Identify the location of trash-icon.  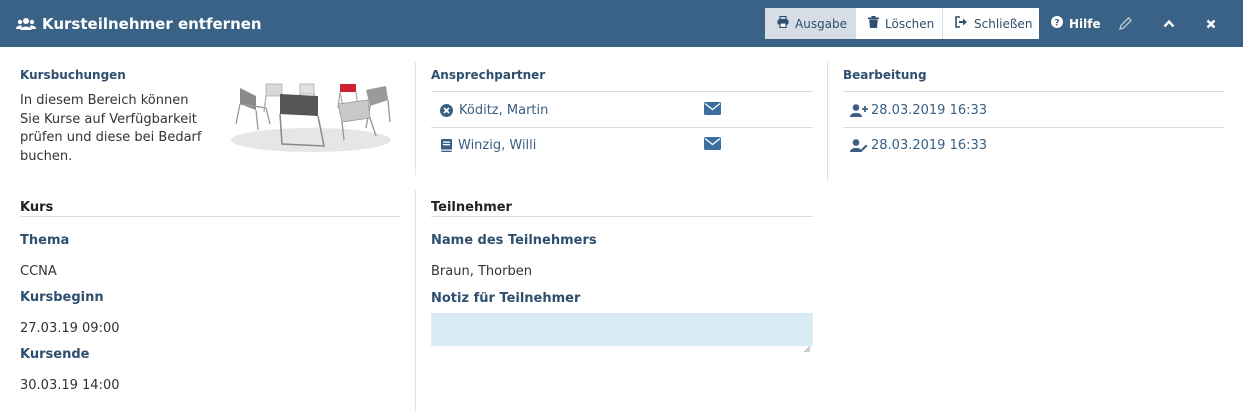
(873, 23).